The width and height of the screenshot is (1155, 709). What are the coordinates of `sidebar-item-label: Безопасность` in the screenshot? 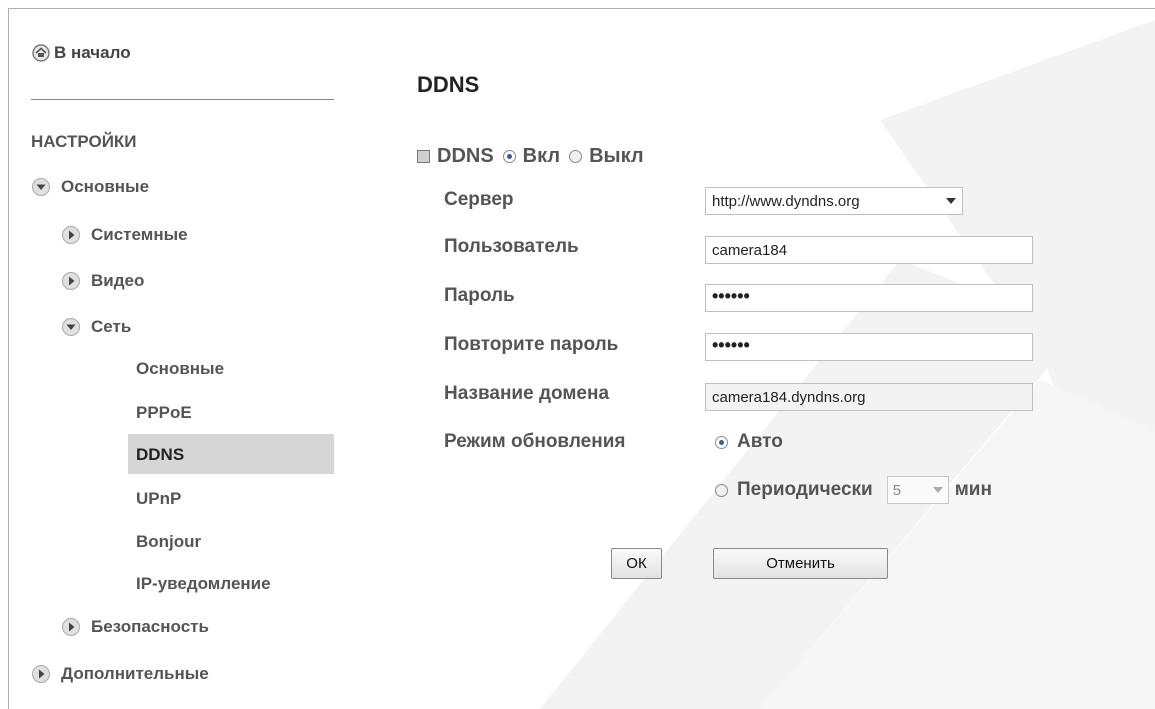 It's located at (150, 626).